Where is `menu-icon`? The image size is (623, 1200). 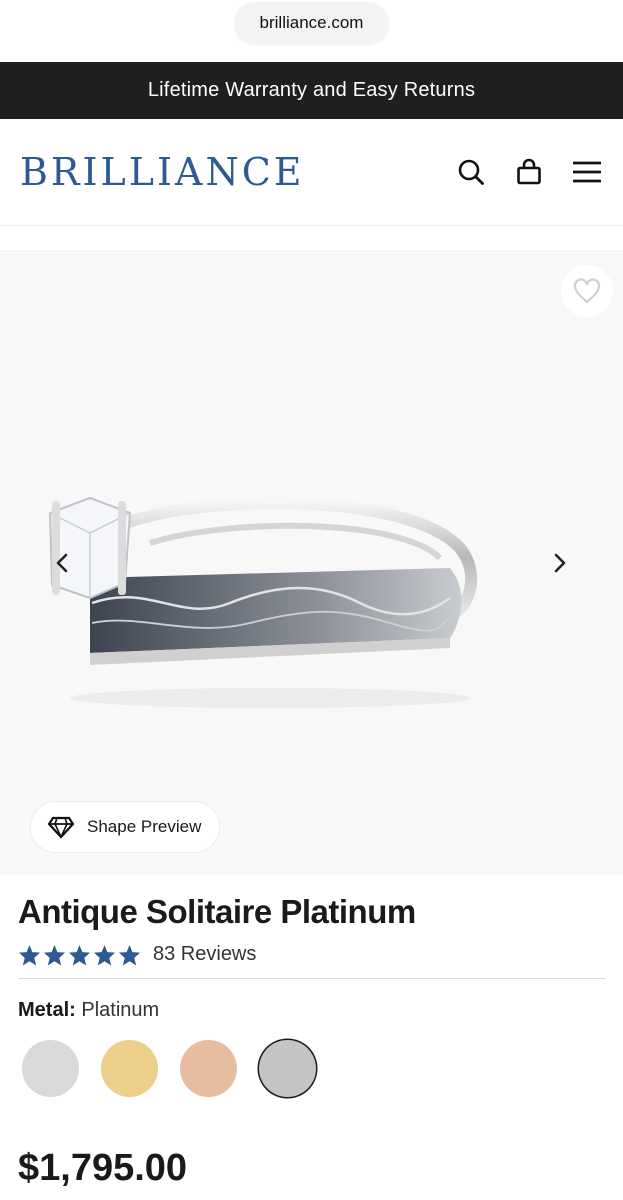 menu-icon is located at coordinates (587, 172).